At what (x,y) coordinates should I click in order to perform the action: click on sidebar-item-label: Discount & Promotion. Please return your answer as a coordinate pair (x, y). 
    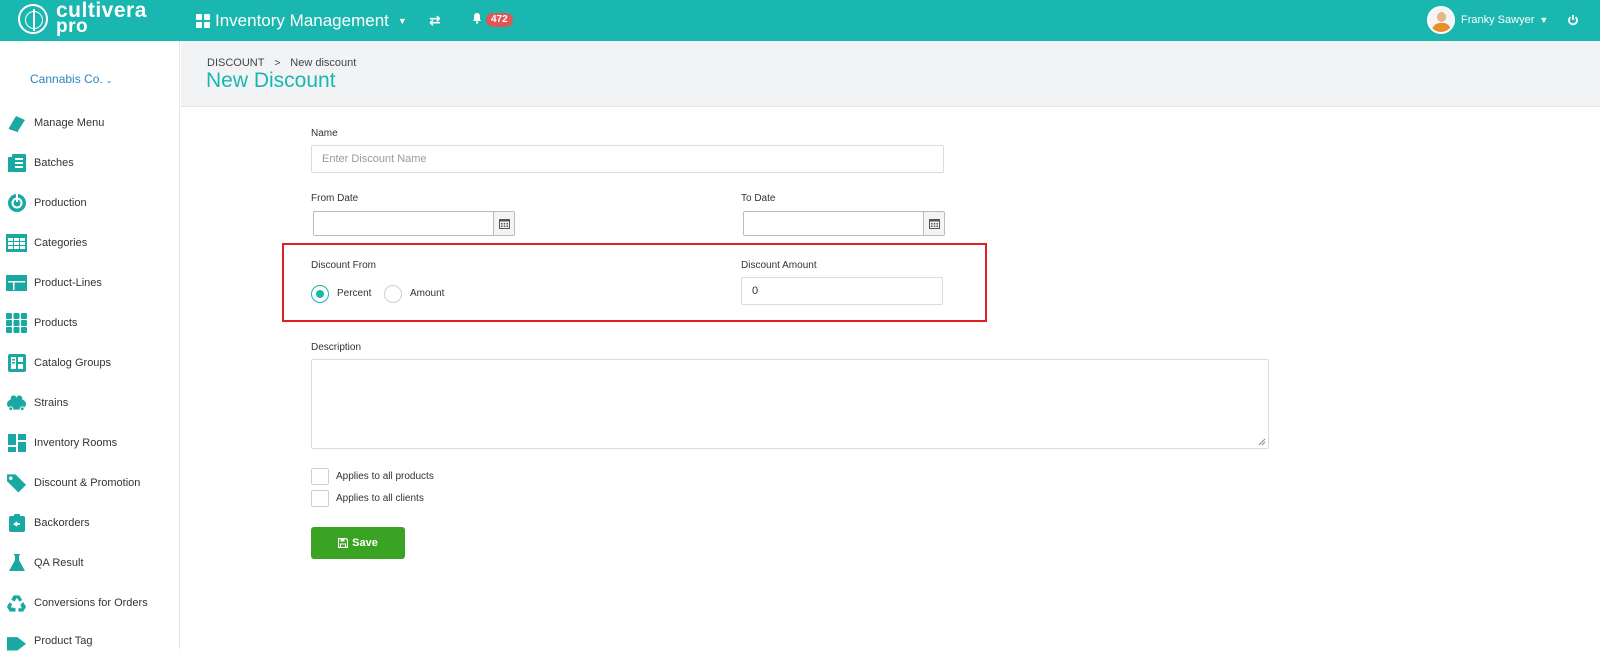
    Looking at the image, I should click on (87, 483).